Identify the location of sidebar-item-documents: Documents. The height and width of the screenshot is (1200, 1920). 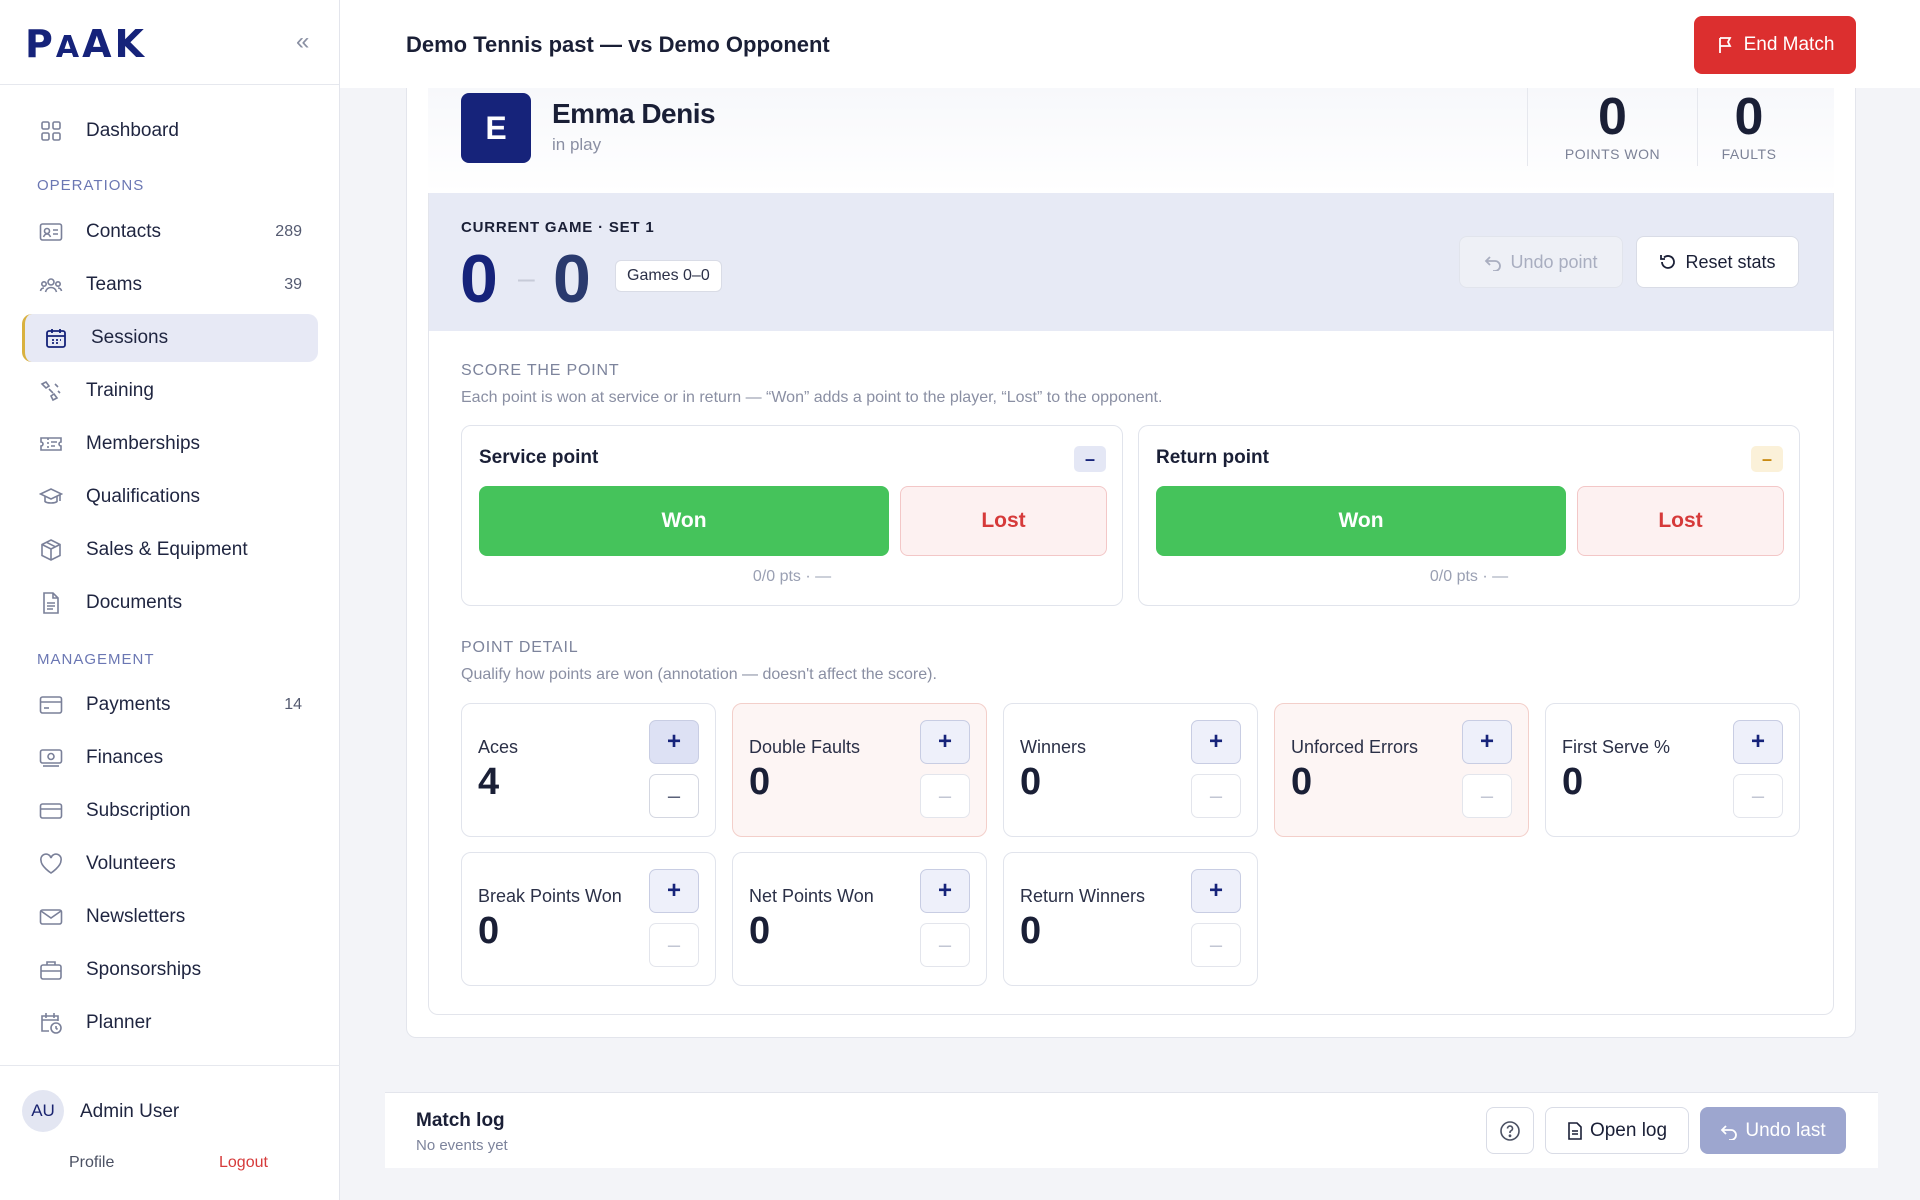
(170, 603).